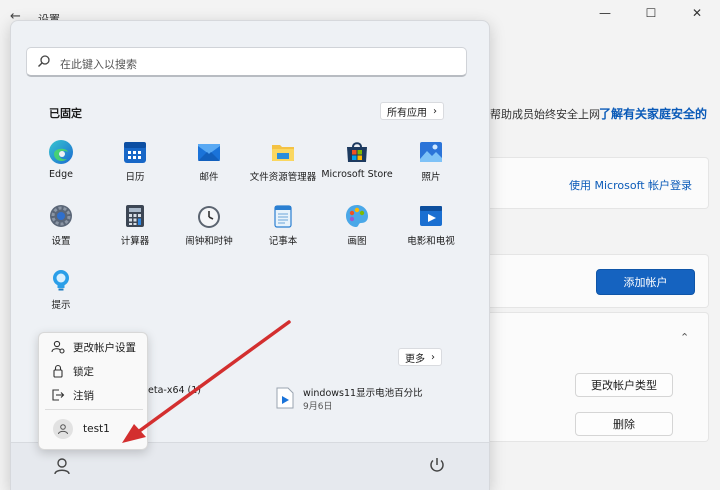 This screenshot has height=490, width=720. Describe the element at coordinates (44, 61) in the screenshot. I see `search-icon` at that location.